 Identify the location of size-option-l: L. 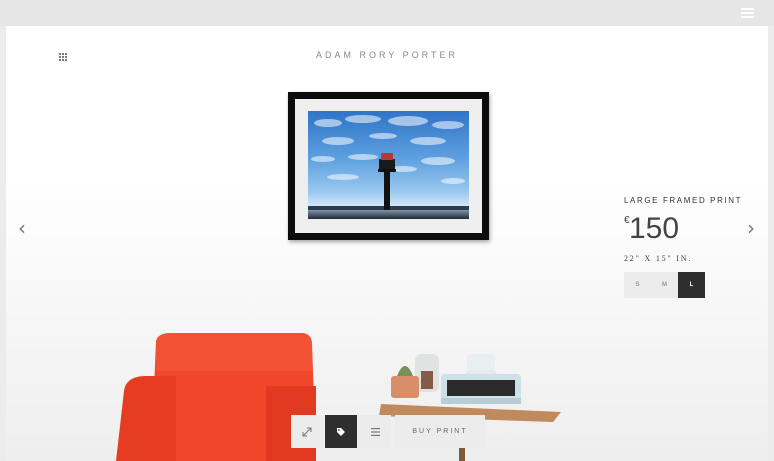
(691, 285).